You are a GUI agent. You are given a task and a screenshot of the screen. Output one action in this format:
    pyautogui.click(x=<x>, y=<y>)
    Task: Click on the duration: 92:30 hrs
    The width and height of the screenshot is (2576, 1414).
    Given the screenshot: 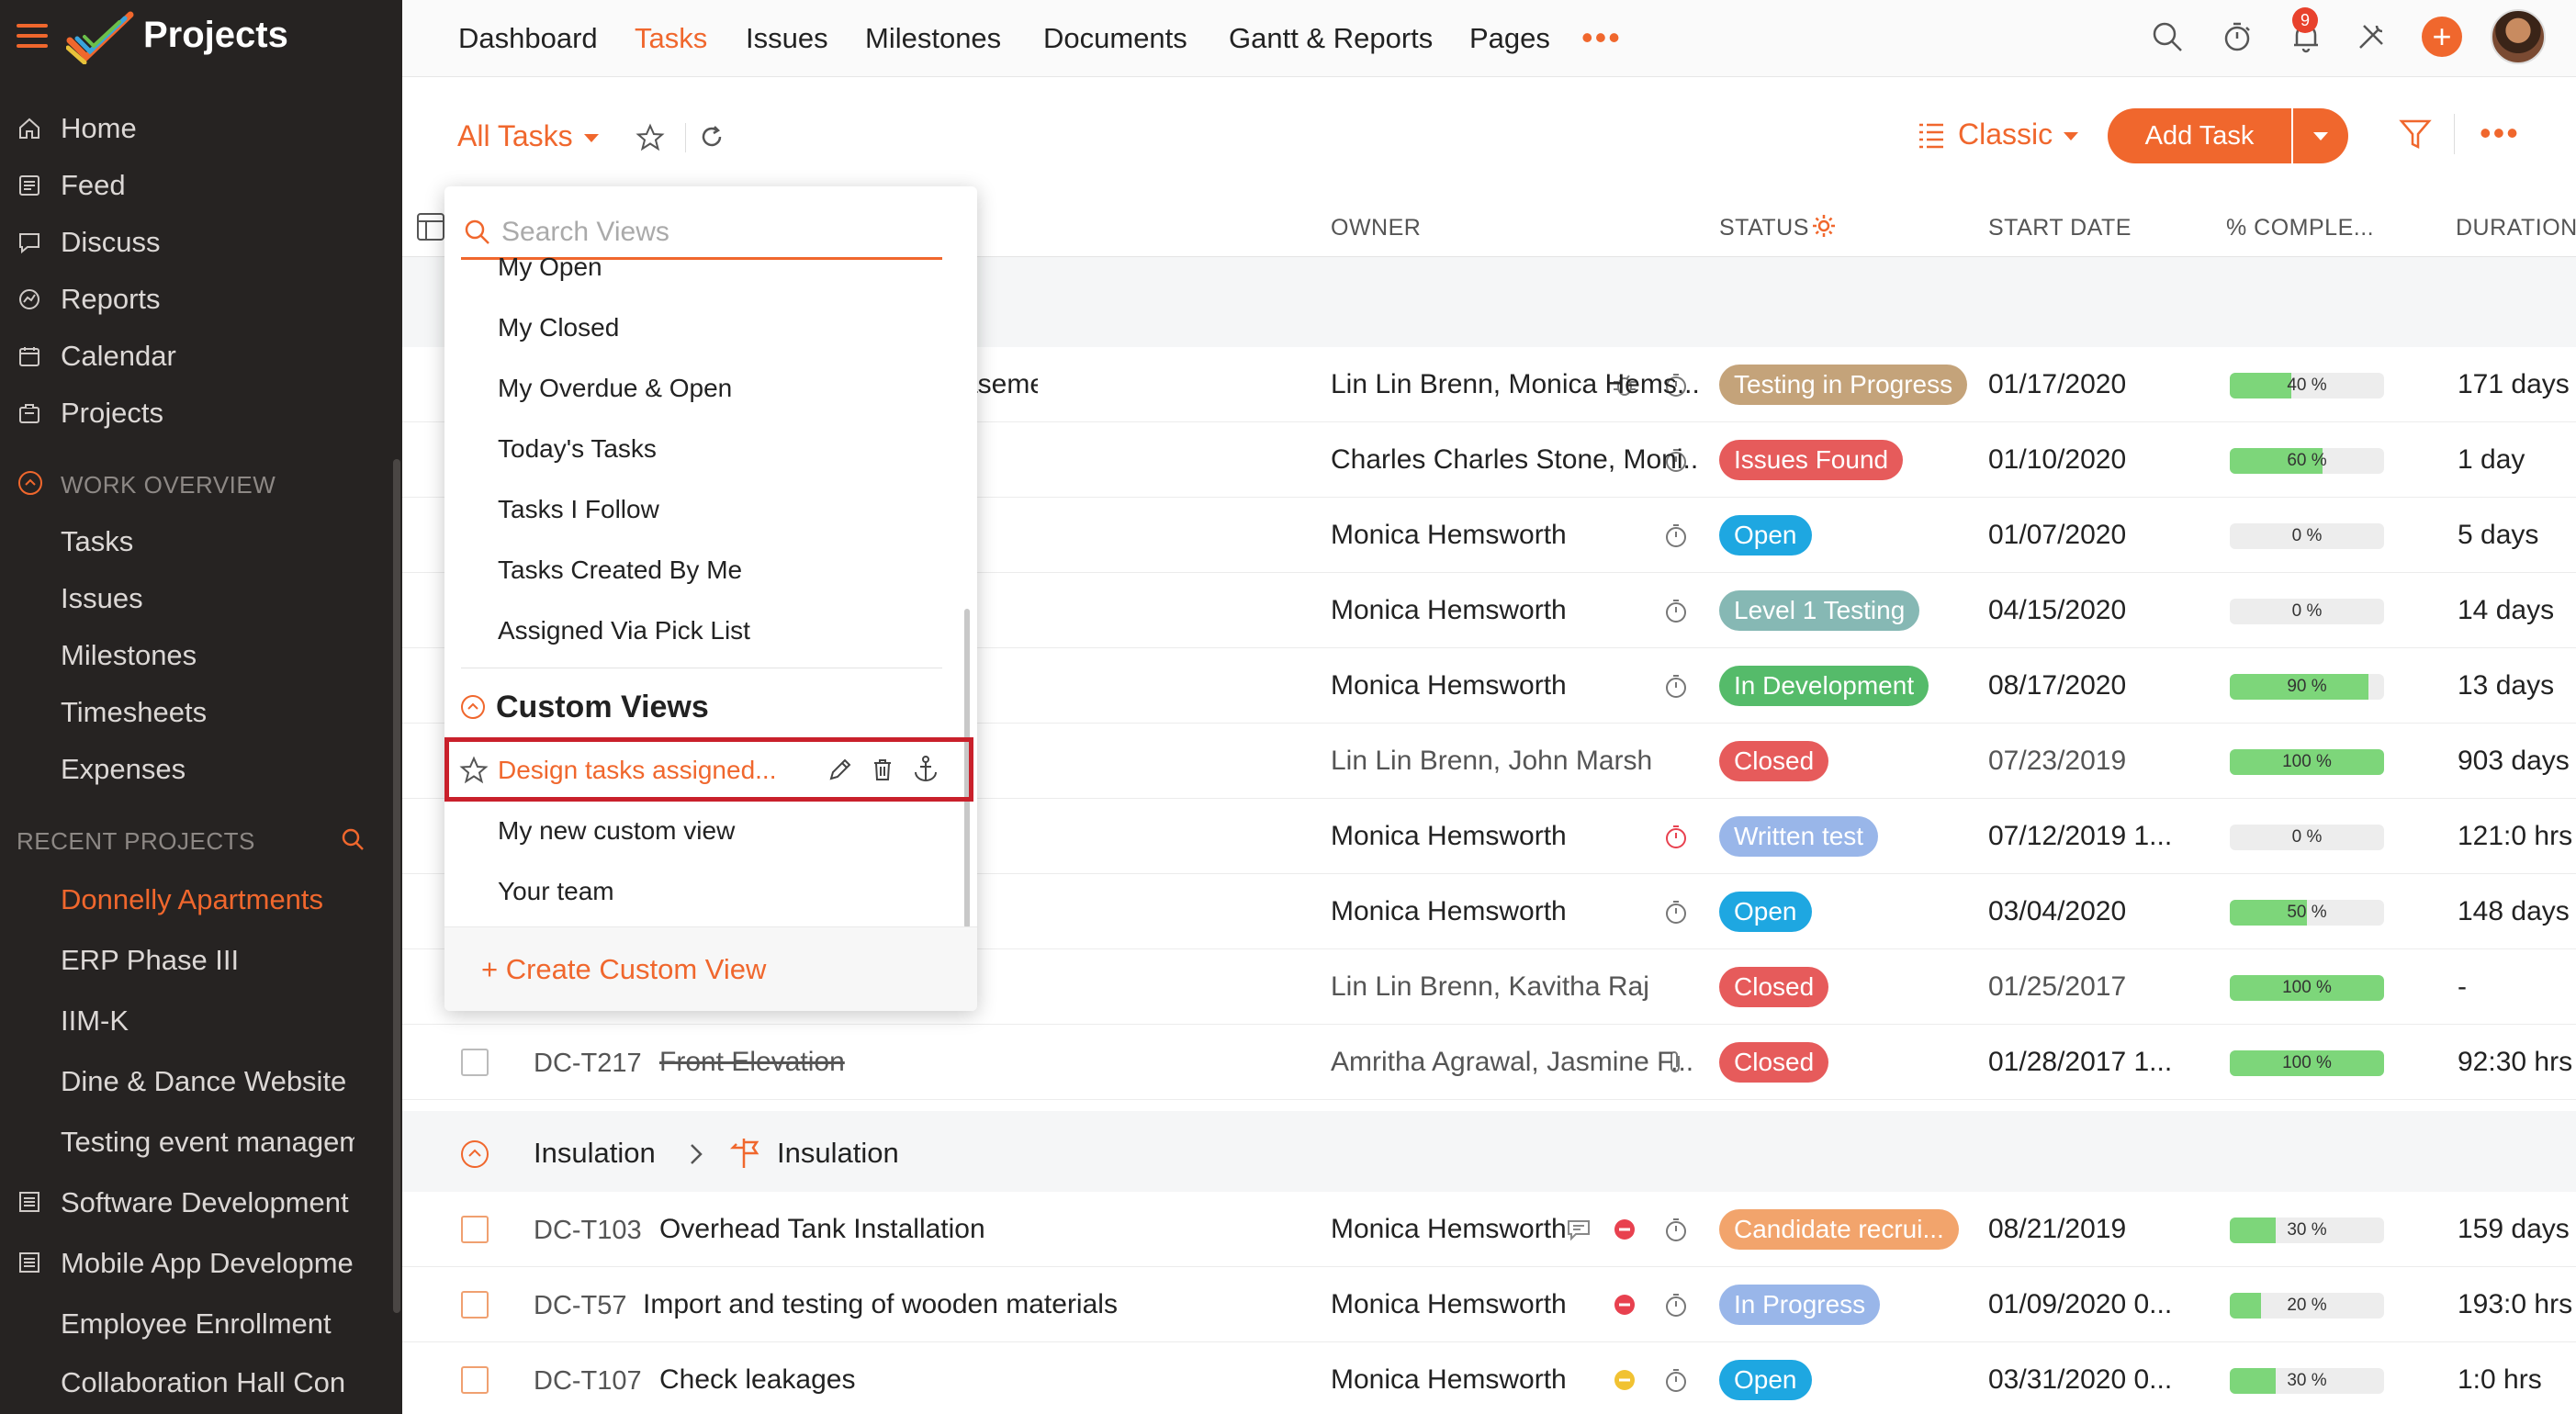 What is the action you would take?
    pyautogui.click(x=2515, y=1062)
    